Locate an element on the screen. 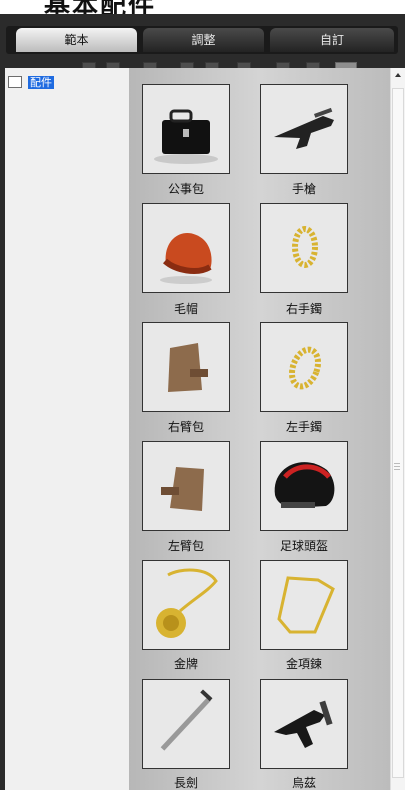  asset-thumb-pistol is located at coordinates (304, 129).